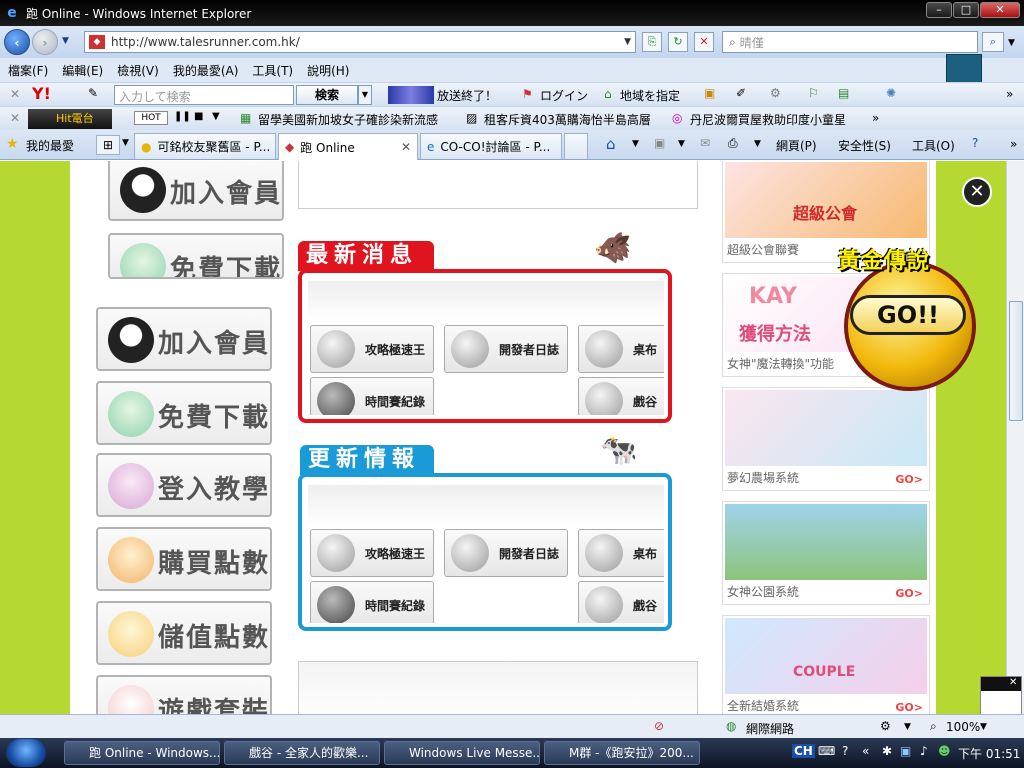 This screenshot has width=1024, height=768. I want to click on broadcast-thumbnail, so click(411, 95).